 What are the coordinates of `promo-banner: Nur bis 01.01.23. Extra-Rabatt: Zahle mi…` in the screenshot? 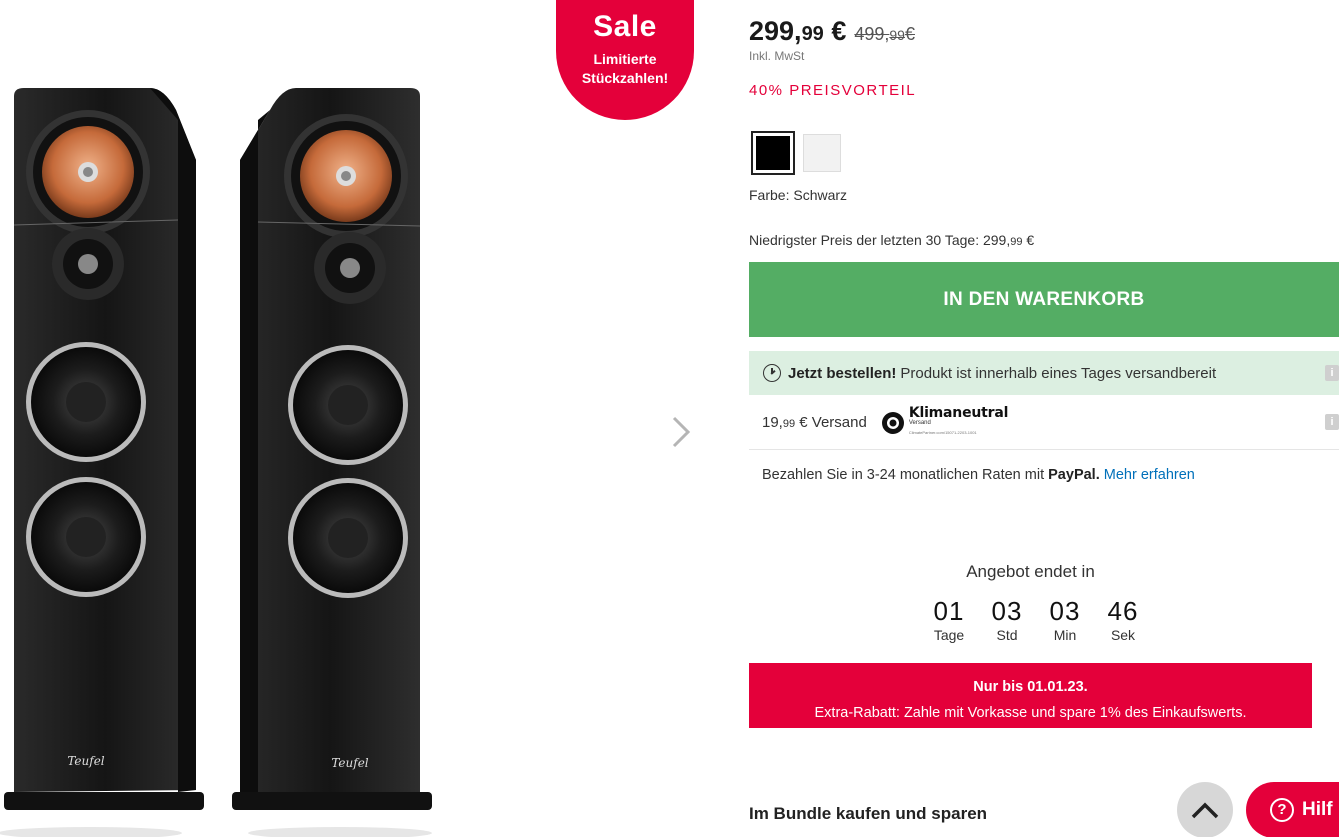 It's located at (1030, 695).